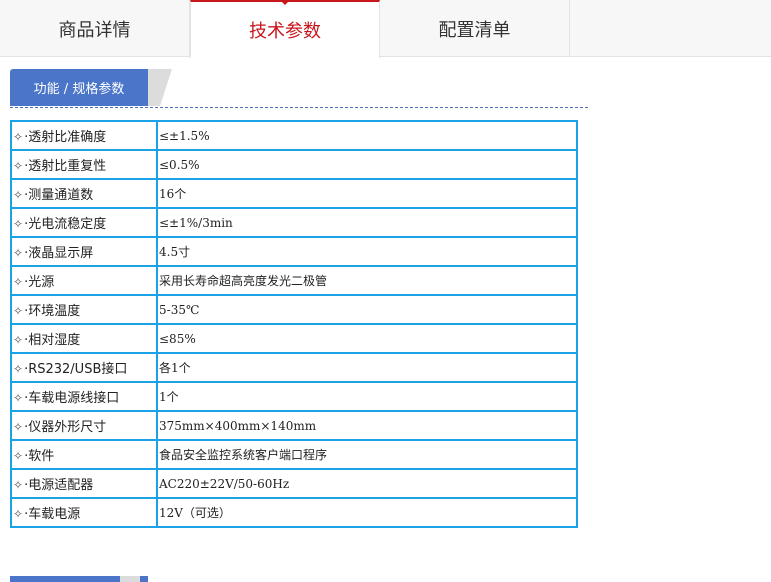 The height and width of the screenshot is (582, 771). What do you see at coordinates (367, 164) in the screenshot?
I see `spec-value: ≤0.5%` at bounding box center [367, 164].